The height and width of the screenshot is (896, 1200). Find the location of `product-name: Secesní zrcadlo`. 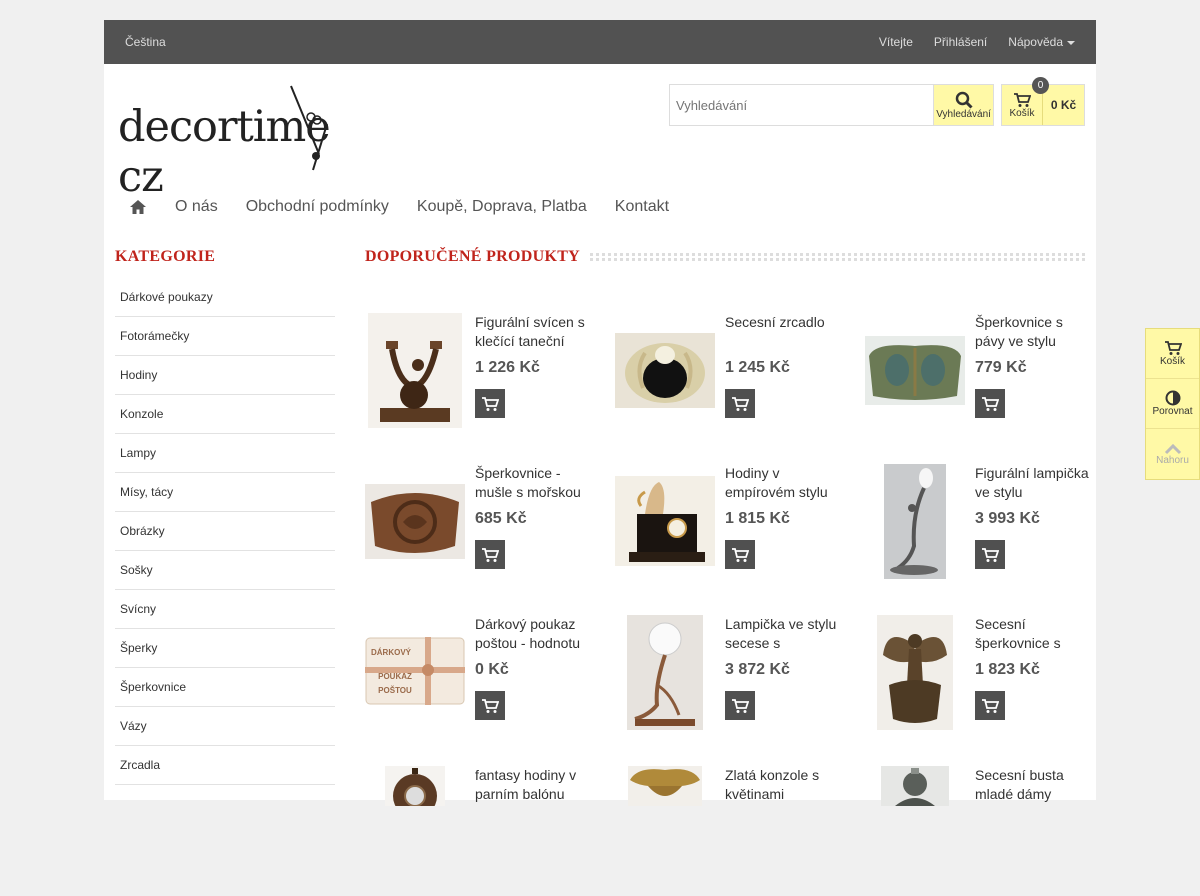

product-name: Secesní zrcadlo is located at coordinates (784, 332).